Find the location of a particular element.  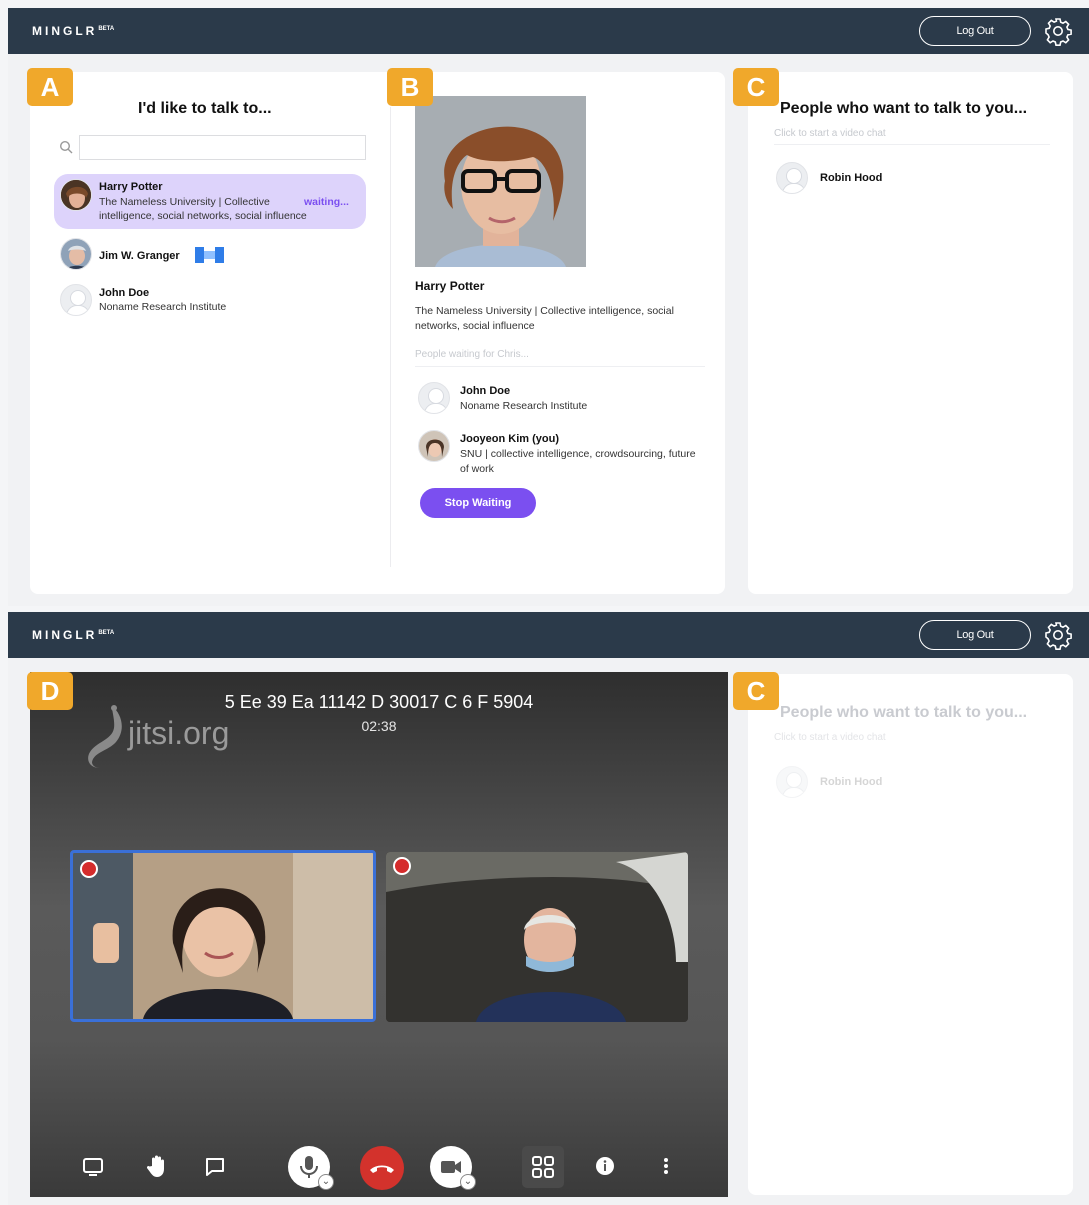

search-input is located at coordinates (222, 147).